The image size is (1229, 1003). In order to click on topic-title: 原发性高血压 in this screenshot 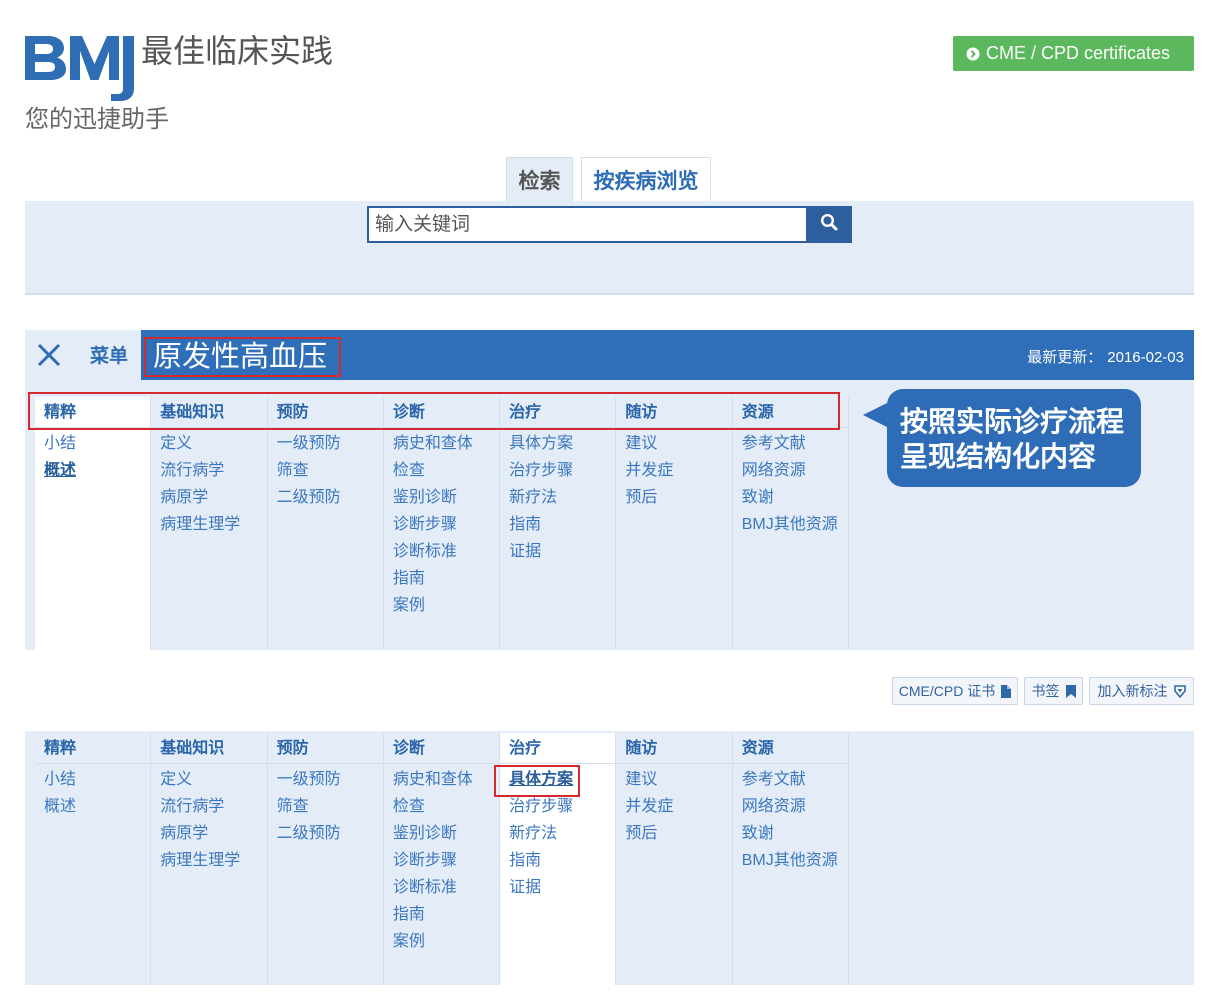, I will do `click(240, 357)`.